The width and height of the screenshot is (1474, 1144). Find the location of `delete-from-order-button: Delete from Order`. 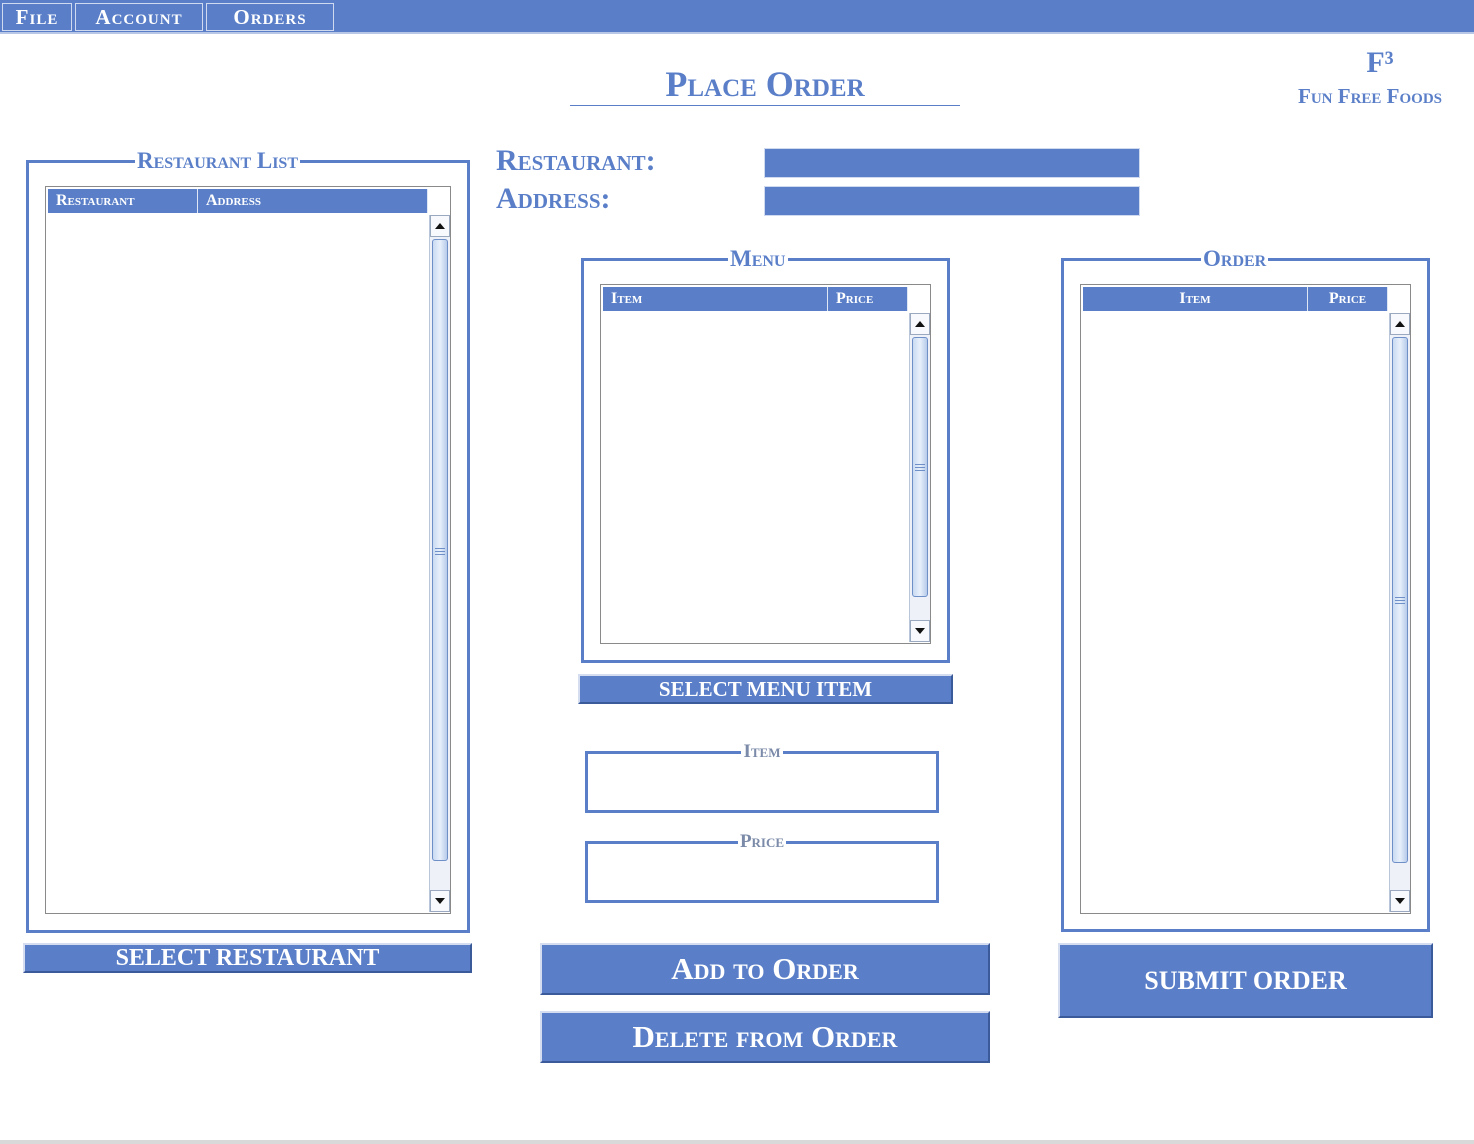

delete-from-order-button: Delete from Order is located at coordinates (765, 1037).